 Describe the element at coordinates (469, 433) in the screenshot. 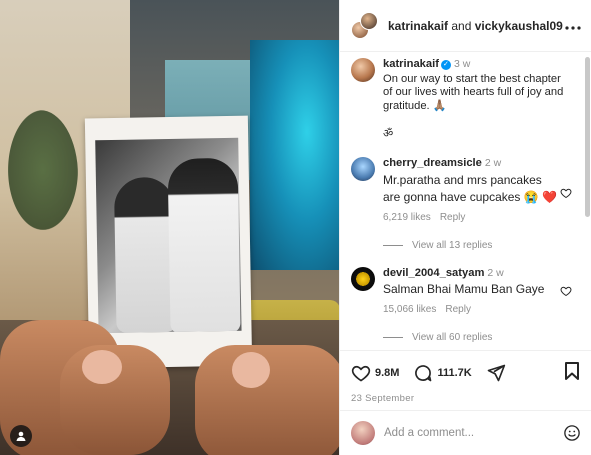

I see `comment-input` at that location.